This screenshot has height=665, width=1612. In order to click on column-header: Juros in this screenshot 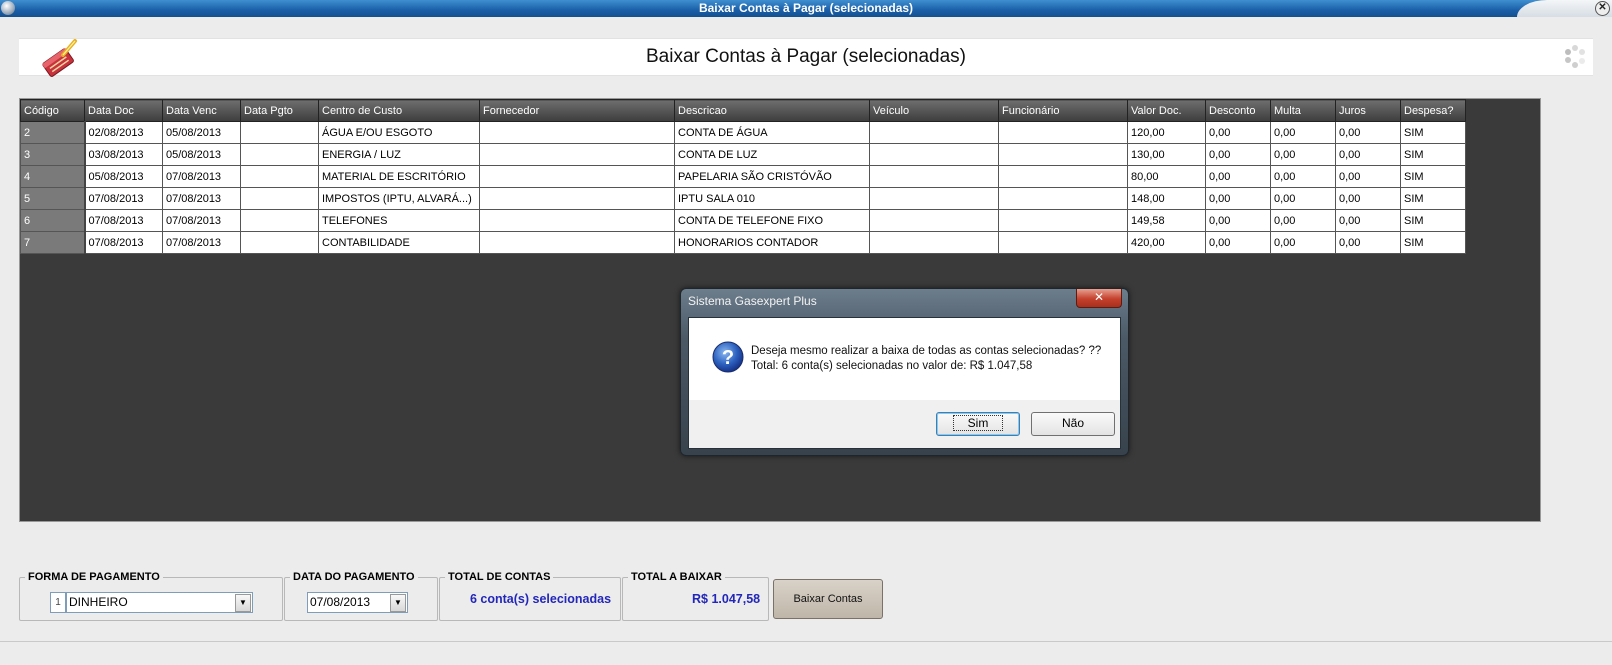, I will do `click(1368, 110)`.